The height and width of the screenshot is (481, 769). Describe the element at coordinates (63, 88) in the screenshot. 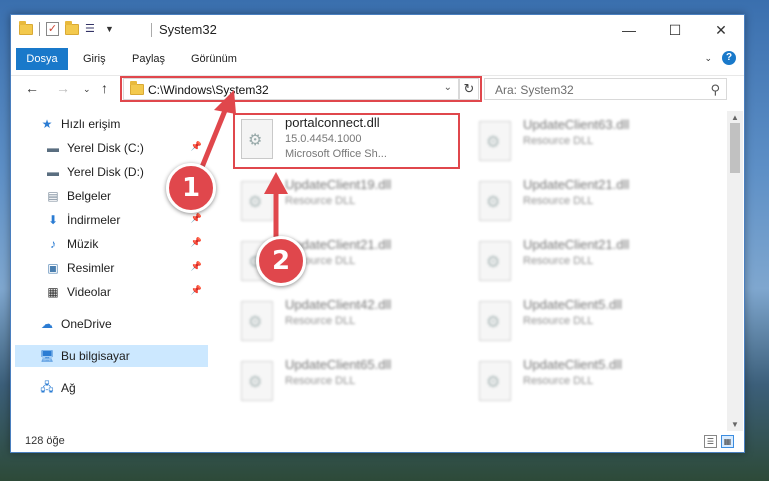

I see `forward-arrow-icon: →` at that location.